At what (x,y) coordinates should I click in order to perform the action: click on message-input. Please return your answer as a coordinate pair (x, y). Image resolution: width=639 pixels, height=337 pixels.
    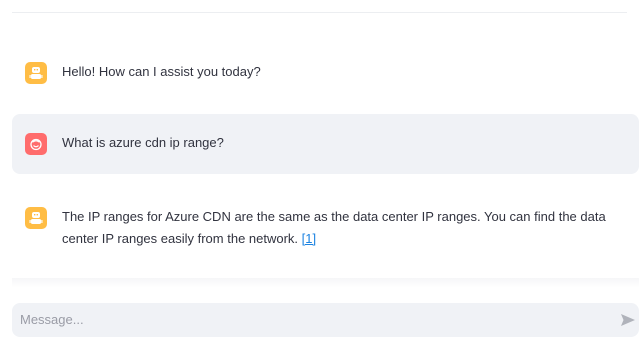
    Looking at the image, I should click on (302, 319).